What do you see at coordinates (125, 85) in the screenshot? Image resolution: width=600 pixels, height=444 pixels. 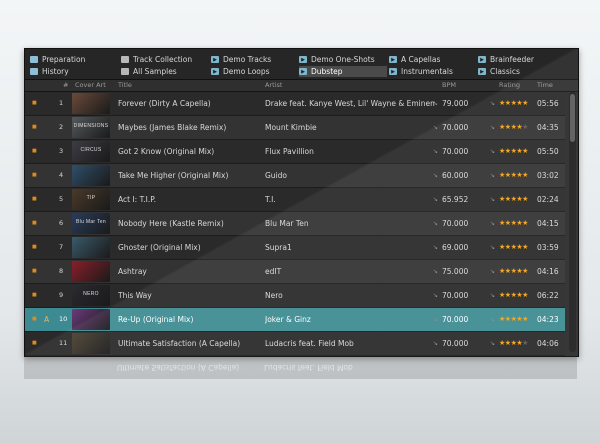 I see `column-header-title: Title` at bounding box center [125, 85].